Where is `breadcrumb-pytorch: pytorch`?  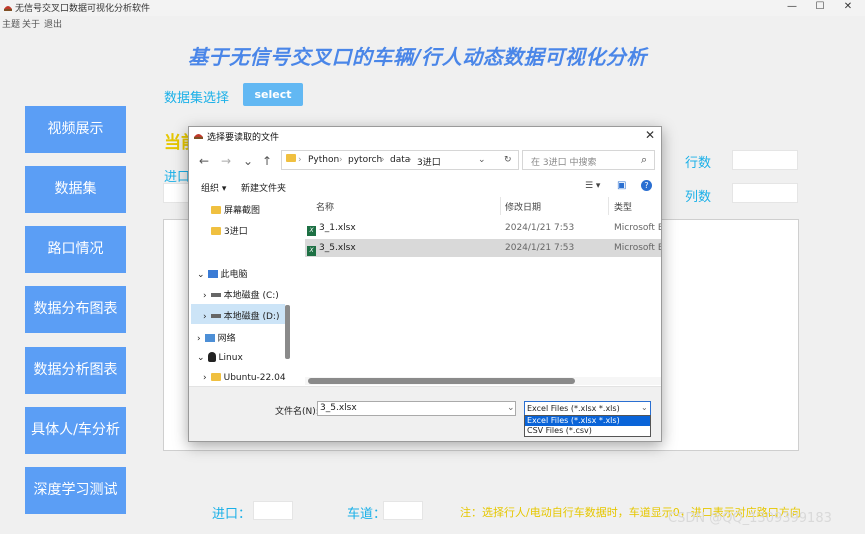
breadcrumb-pytorch: pytorch is located at coordinates (365, 160).